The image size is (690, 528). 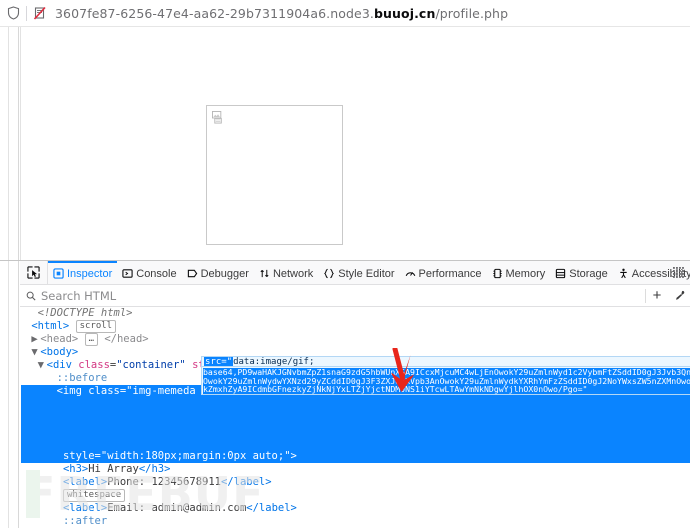 What do you see at coordinates (366, 273) in the screenshot?
I see `tab-style-editor-label: Style Editor` at bounding box center [366, 273].